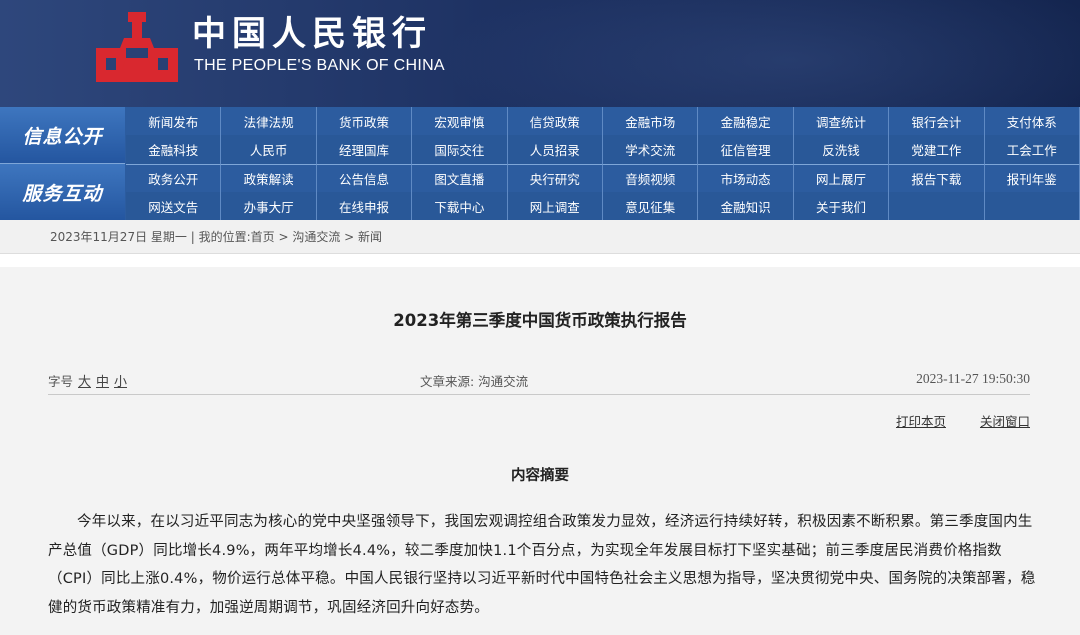 Image resolution: width=1080 pixels, height=635 pixels. Describe the element at coordinates (746, 178) in the screenshot. I see `nav-item: 市场动态` at that location.